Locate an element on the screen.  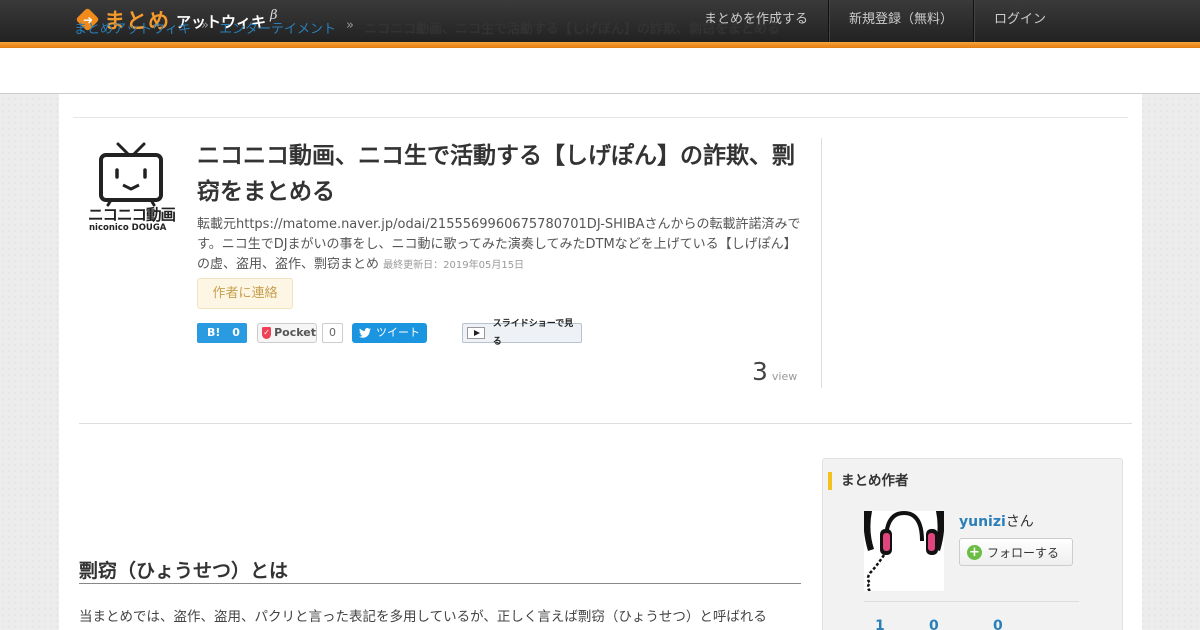
headphones-avatar-icon is located at coordinates (904, 551).